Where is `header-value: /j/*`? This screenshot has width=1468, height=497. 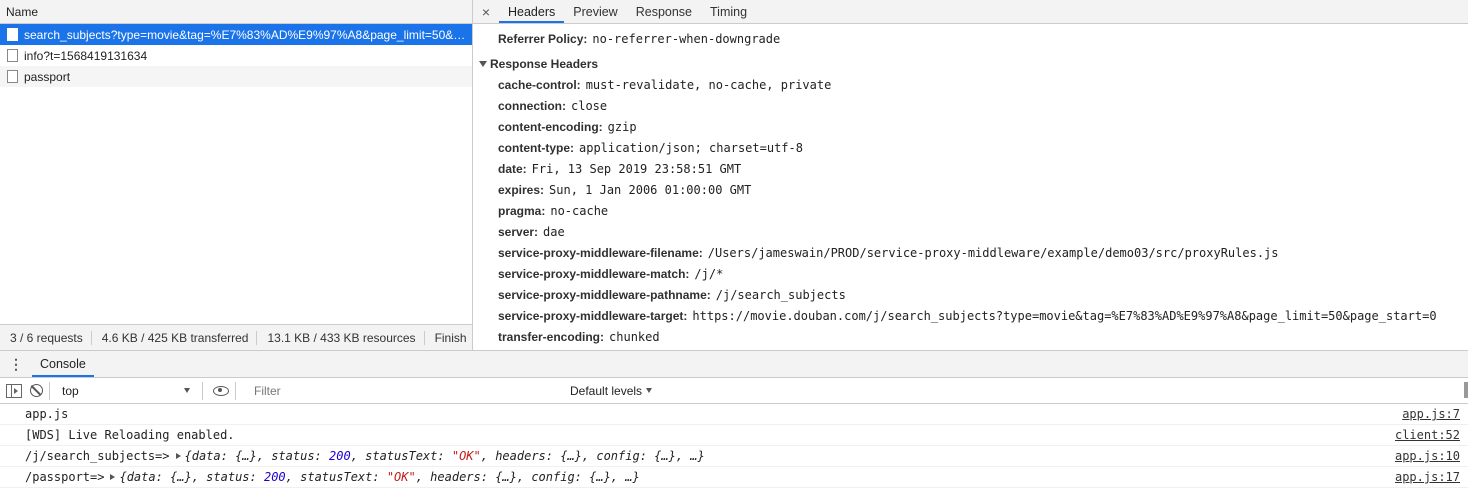
header-value: /j/* is located at coordinates (709, 273).